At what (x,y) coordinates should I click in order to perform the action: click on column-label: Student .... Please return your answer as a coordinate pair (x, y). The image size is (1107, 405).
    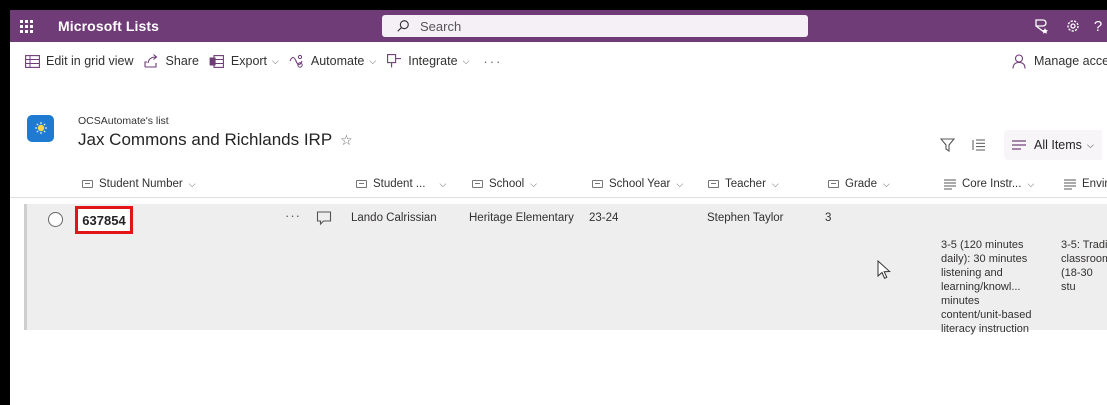
    Looking at the image, I should click on (399, 184).